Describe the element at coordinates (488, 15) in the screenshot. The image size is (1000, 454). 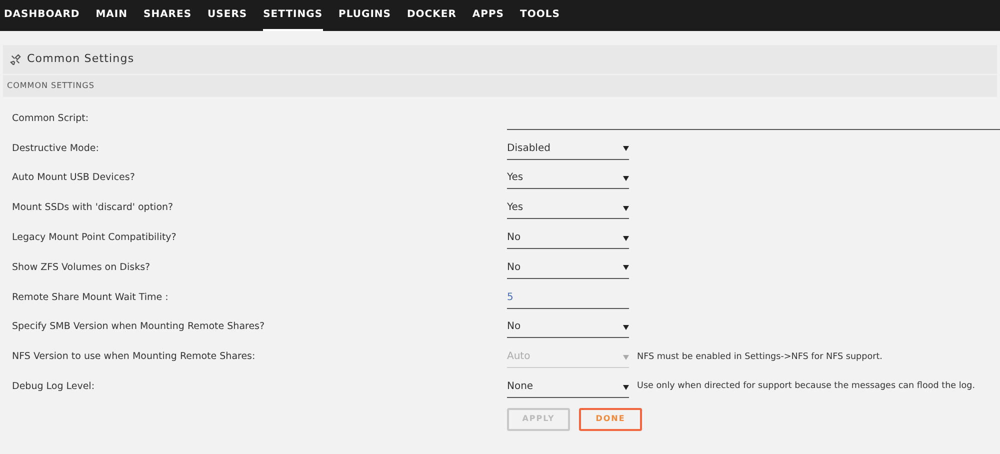
I see `nav-tab: APPS` at that location.